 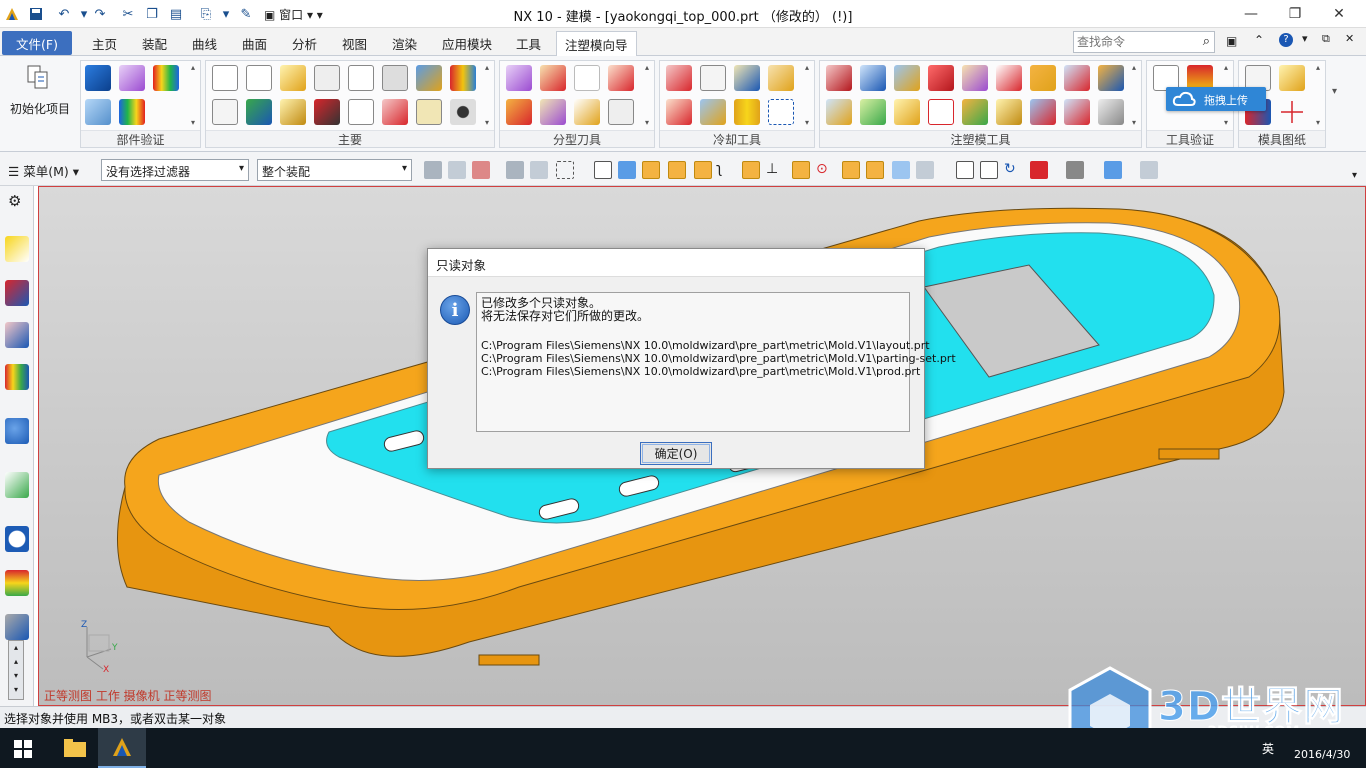 What do you see at coordinates (433, 170) in the screenshot?
I see `filter-settings-icon` at bounding box center [433, 170].